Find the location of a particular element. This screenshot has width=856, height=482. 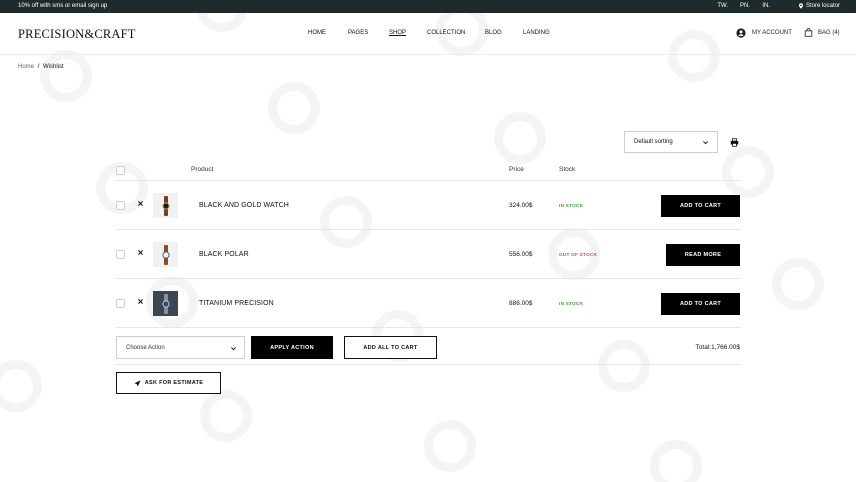

print-icon is located at coordinates (734, 142).